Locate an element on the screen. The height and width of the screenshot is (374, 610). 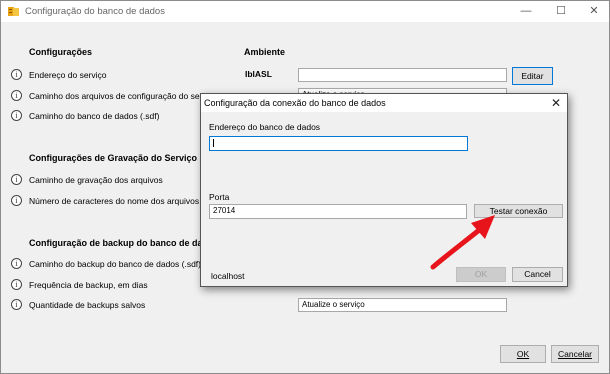
minimize-button: — is located at coordinates (526, 11).